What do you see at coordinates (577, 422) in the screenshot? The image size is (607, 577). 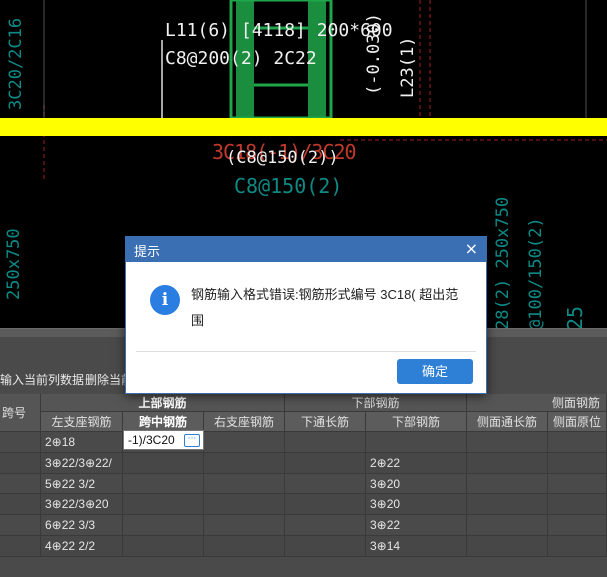 I see `col-side-in-situ: 侧面原位` at bounding box center [577, 422].